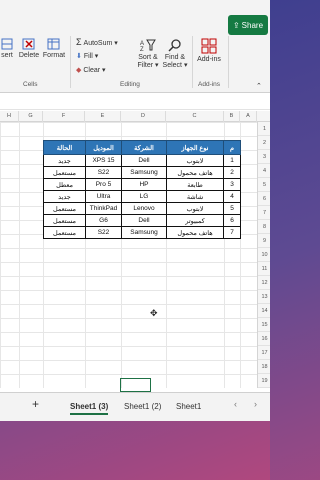  I want to click on fill-down-icon: ⬇, so click(79, 56).